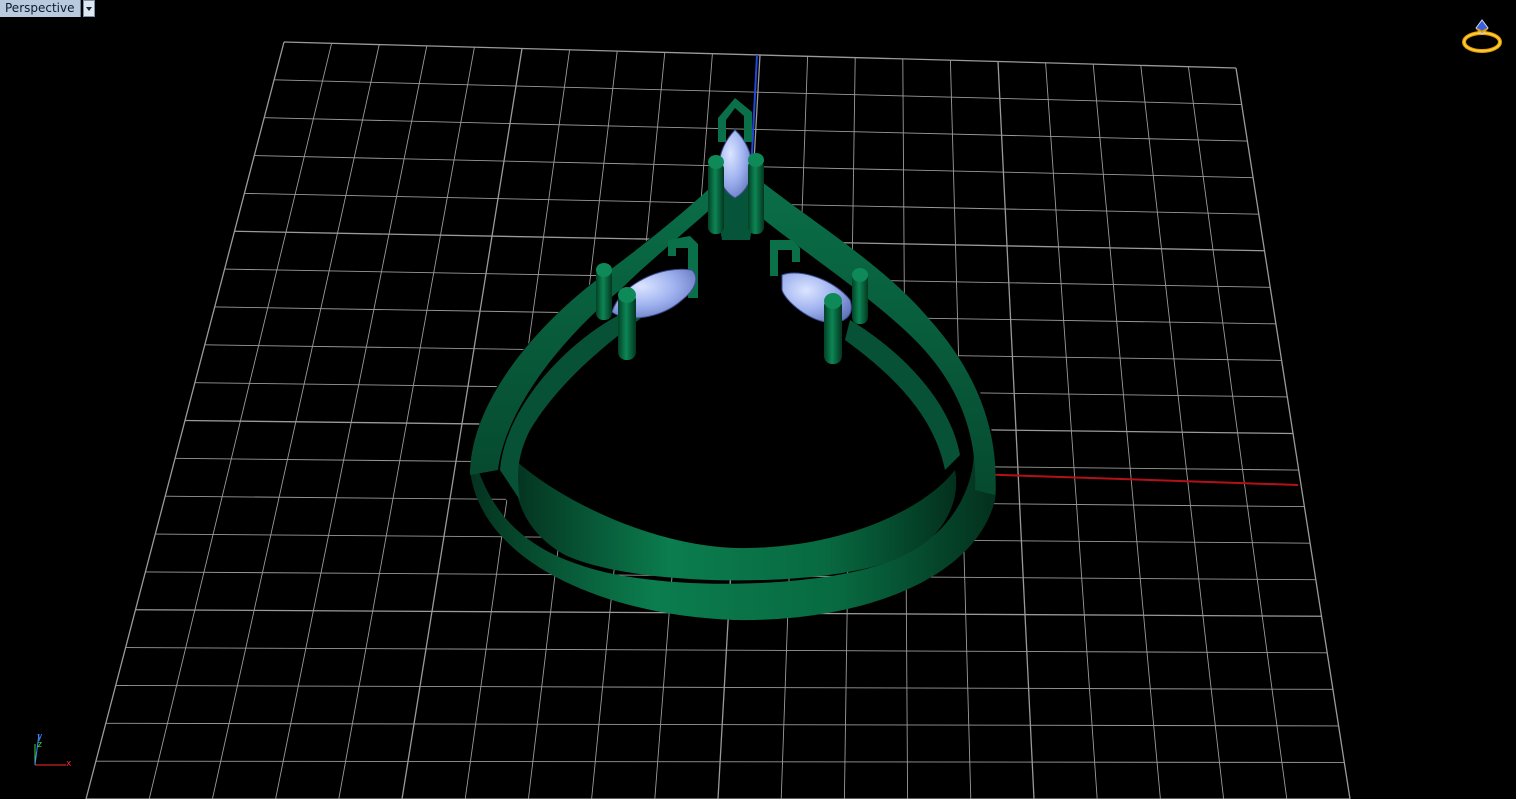 The width and height of the screenshot is (1516, 799). Describe the element at coordinates (54, 752) in the screenshot. I see `axis-orientation-widget: y z x` at that location.